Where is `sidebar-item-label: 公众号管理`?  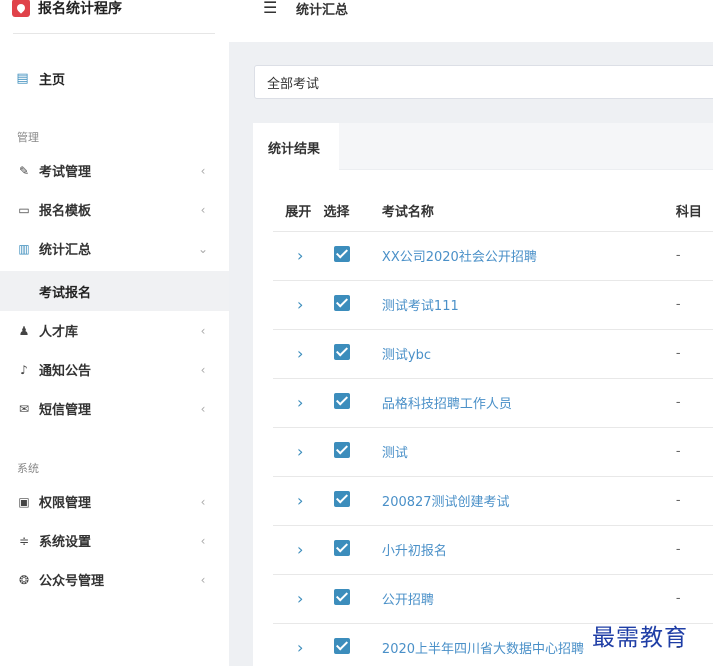 sidebar-item-label: 公众号管理 is located at coordinates (72, 581).